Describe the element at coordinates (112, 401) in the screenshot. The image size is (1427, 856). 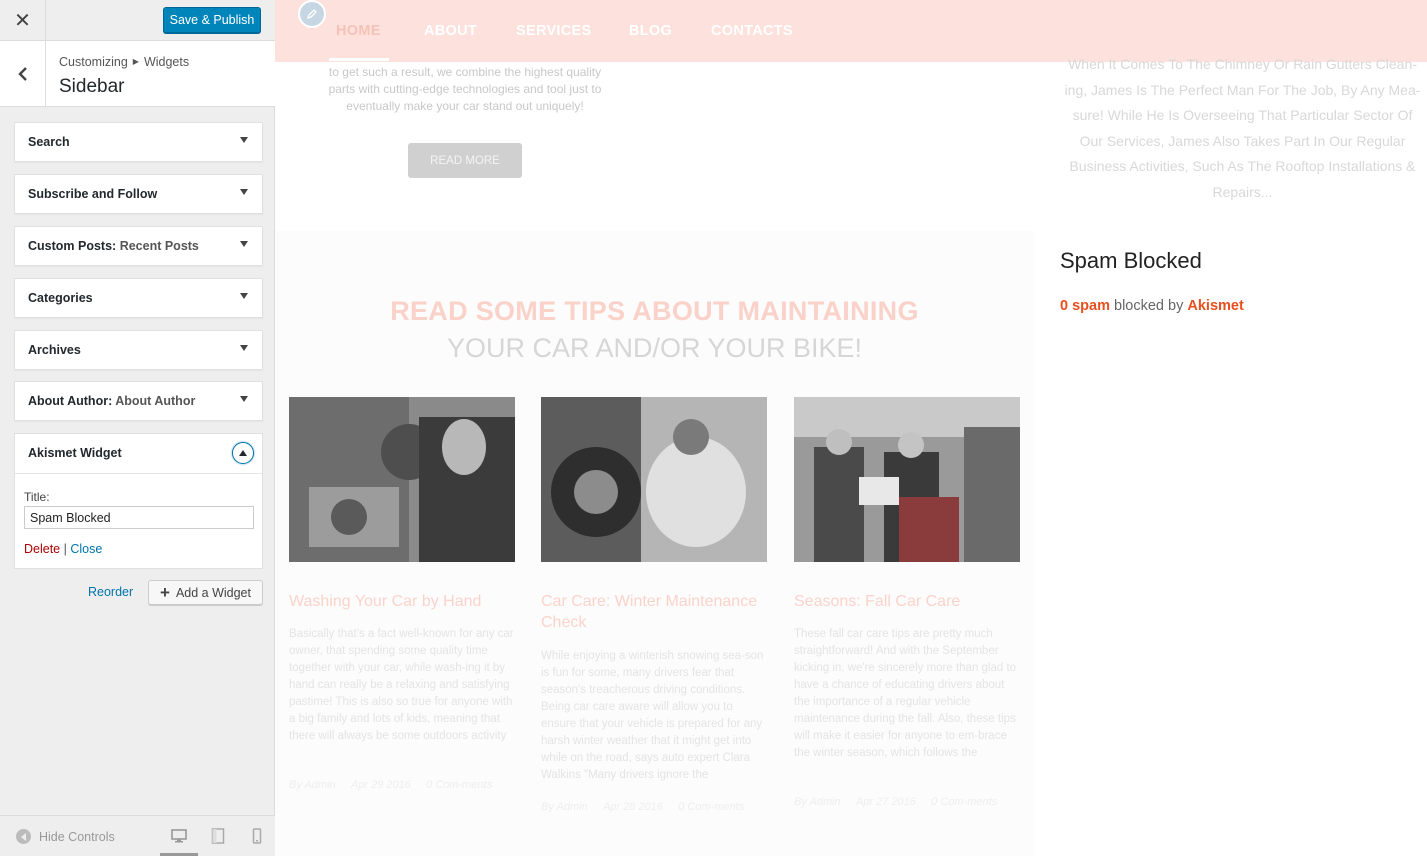
I see `widget-title: About Author` at that location.